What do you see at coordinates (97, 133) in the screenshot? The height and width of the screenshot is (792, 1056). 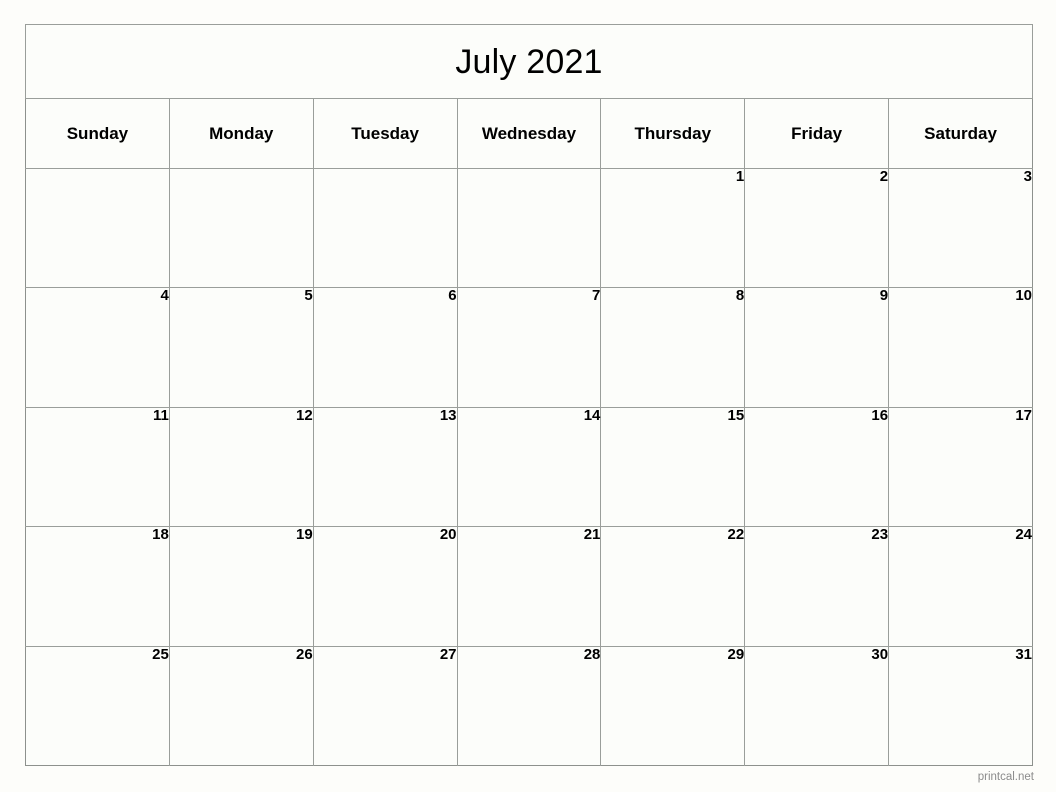 I see `weekday-header-sunday: Sunday` at bounding box center [97, 133].